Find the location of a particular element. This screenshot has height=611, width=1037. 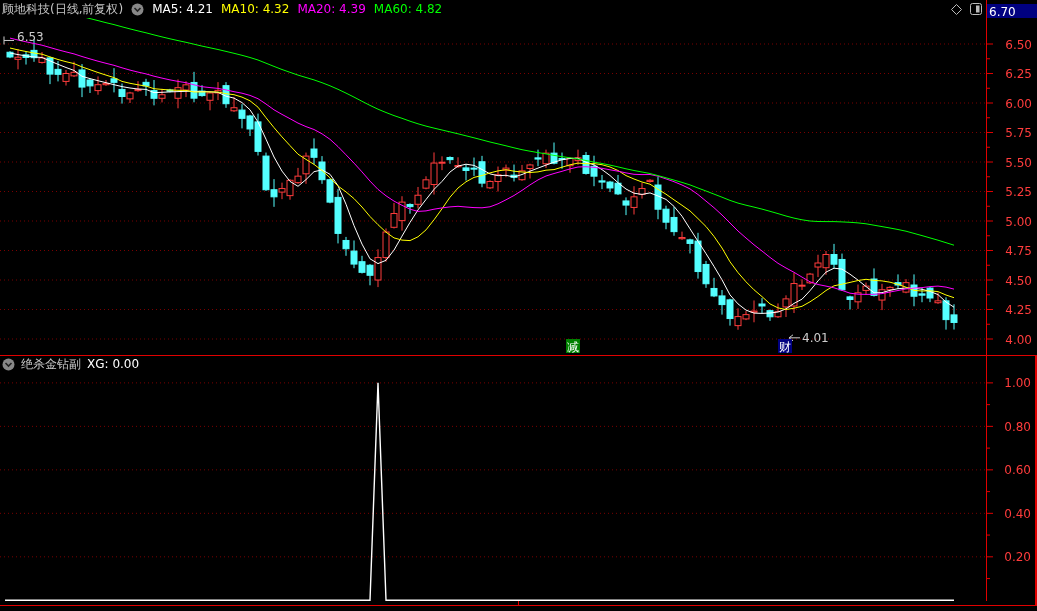

stock-title: 顾地科技(日线,前复权) is located at coordinates (63, 9).